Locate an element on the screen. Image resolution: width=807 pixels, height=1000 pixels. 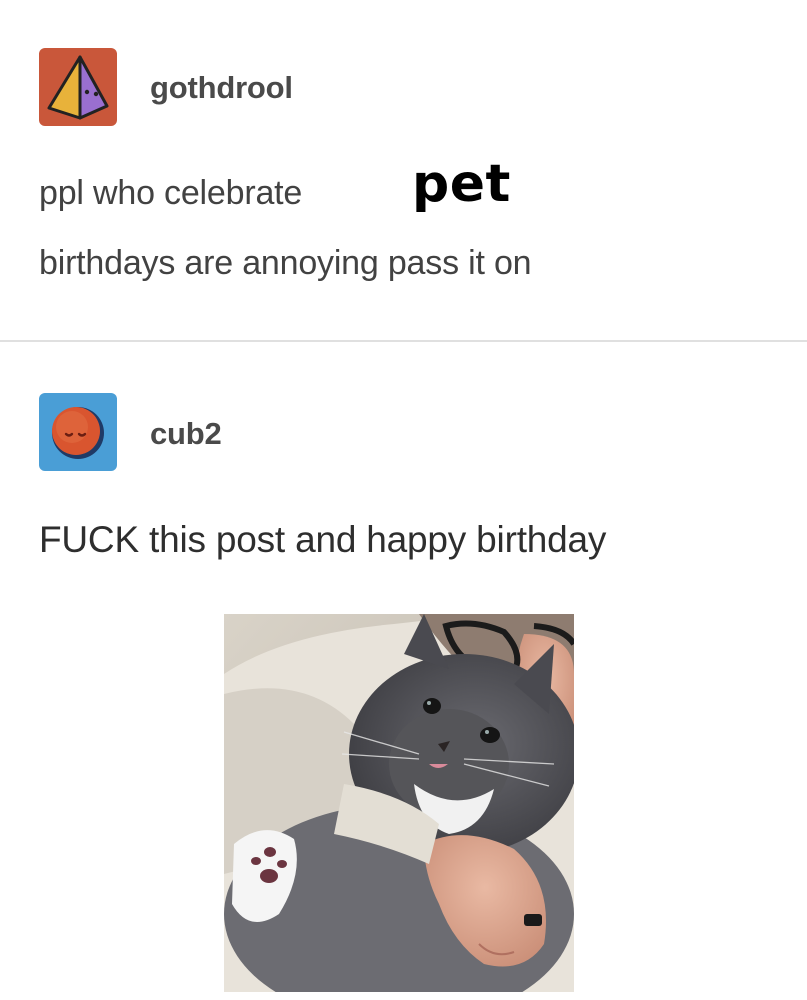
username: gothdrool is located at coordinates (221, 88).